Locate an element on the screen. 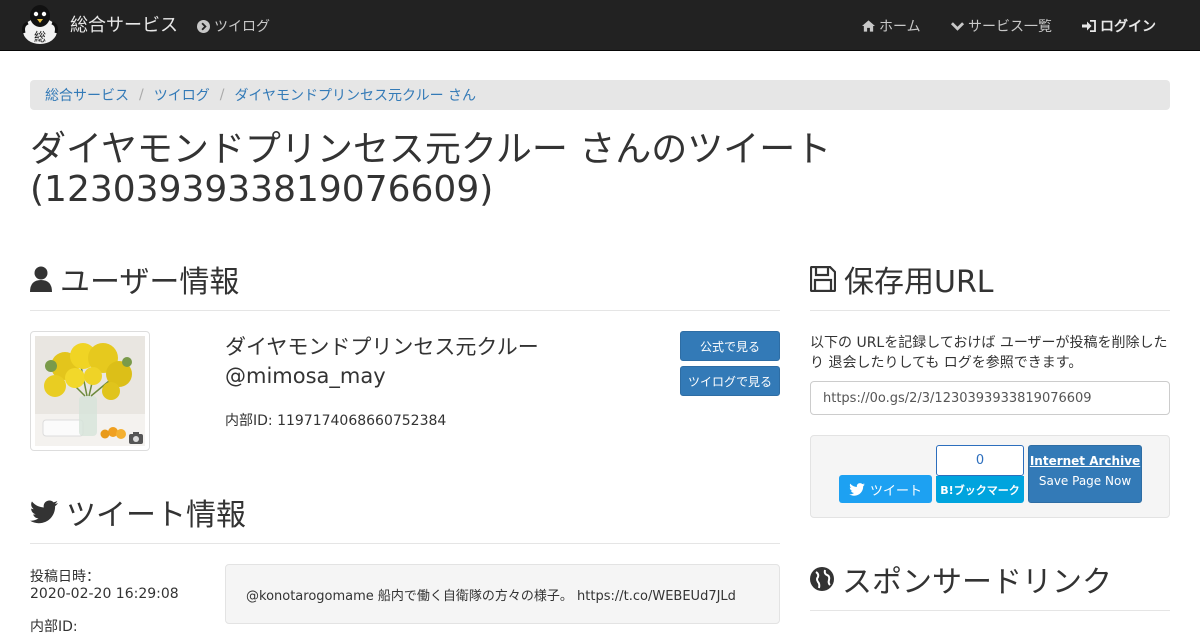 The width and height of the screenshot is (1200, 636). nav-services-label: サービス一覧 is located at coordinates (1010, 27).